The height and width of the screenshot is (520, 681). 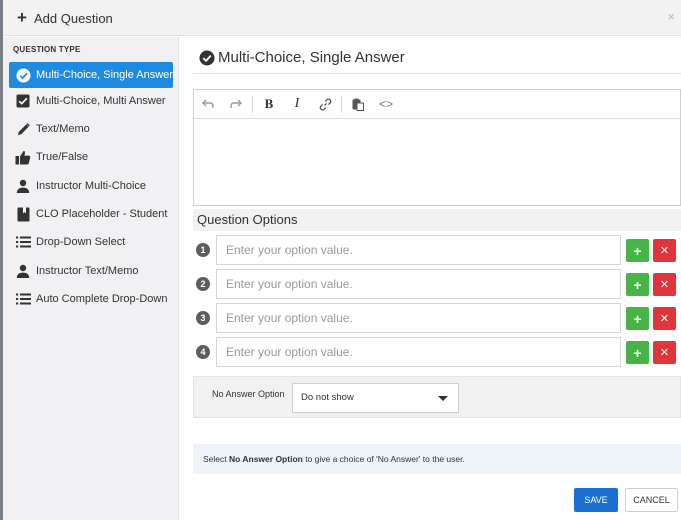 What do you see at coordinates (102, 214) in the screenshot?
I see `sidebar-item-label: CLO Placeholder - Student` at bounding box center [102, 214].